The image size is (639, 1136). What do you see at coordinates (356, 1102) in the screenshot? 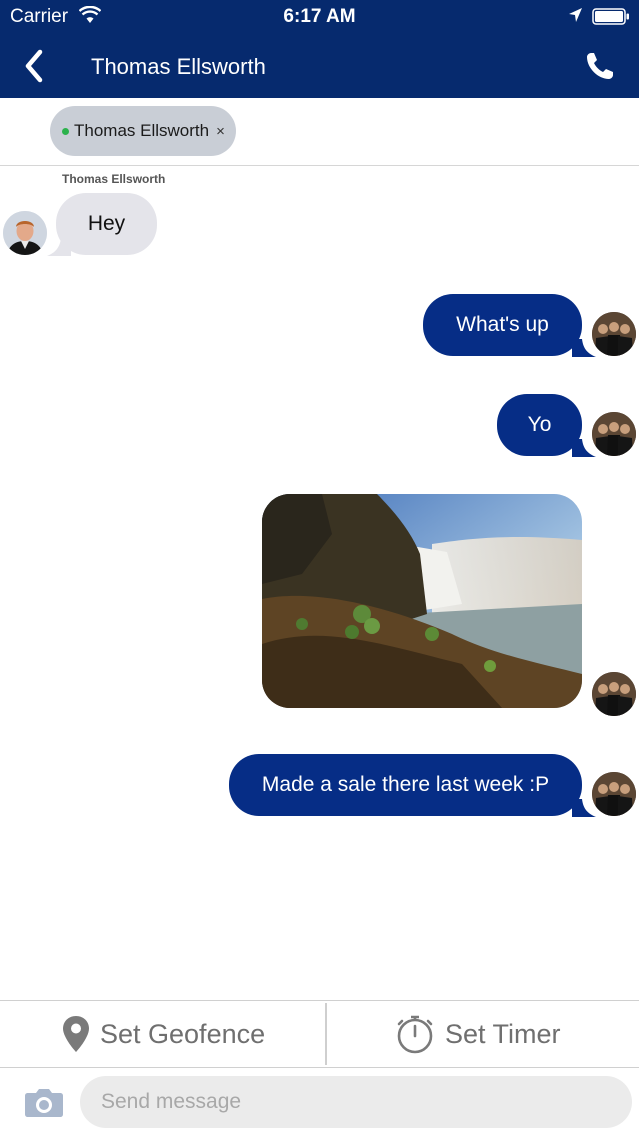
I see `message-input` at bounding box center [356, 1102].